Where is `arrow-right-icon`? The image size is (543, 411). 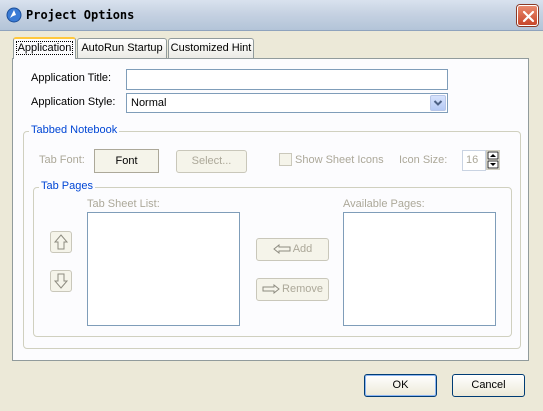 arrow-right-icon is located at coordinates (271, 289).